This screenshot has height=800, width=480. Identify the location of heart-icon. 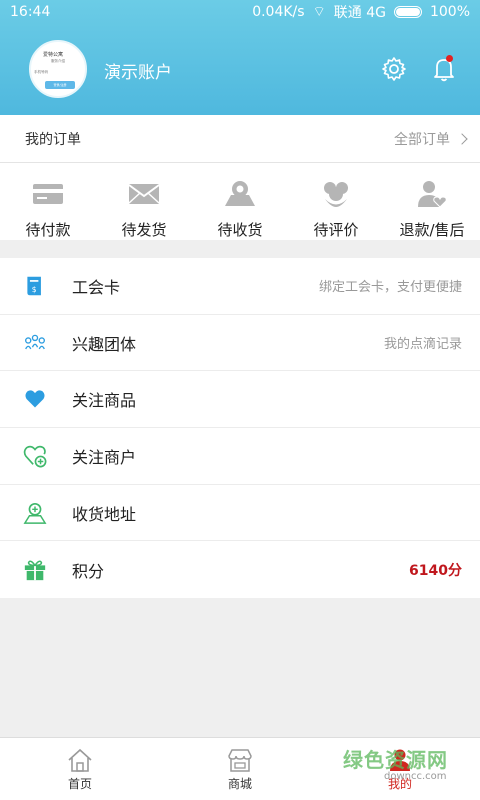
(35, 399).